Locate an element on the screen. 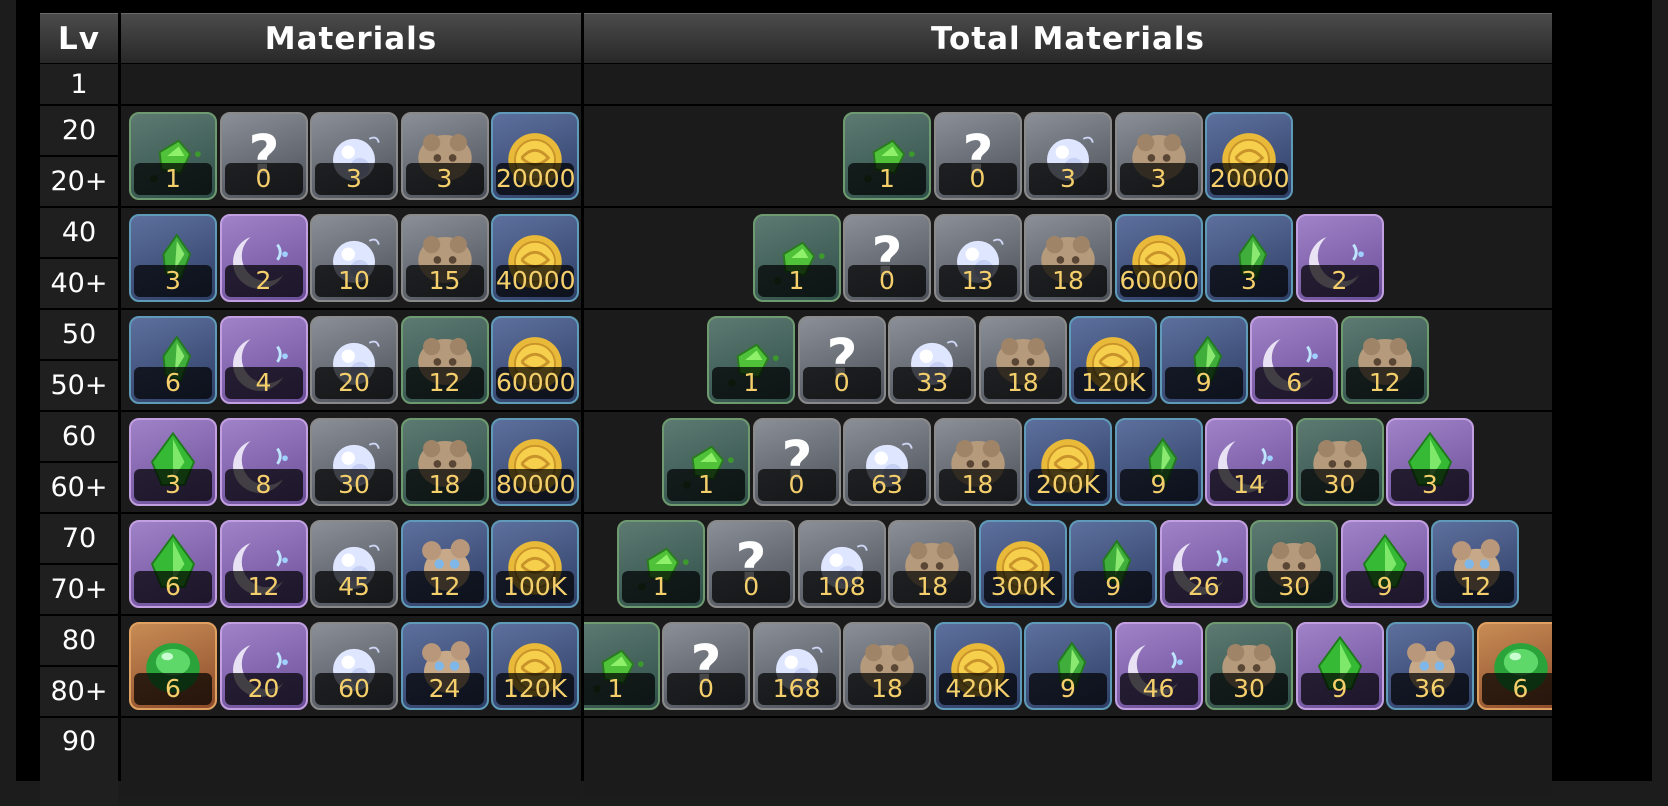 The image size is (1668, 806). material-item: 26 is located at coordinates (1203, 564).